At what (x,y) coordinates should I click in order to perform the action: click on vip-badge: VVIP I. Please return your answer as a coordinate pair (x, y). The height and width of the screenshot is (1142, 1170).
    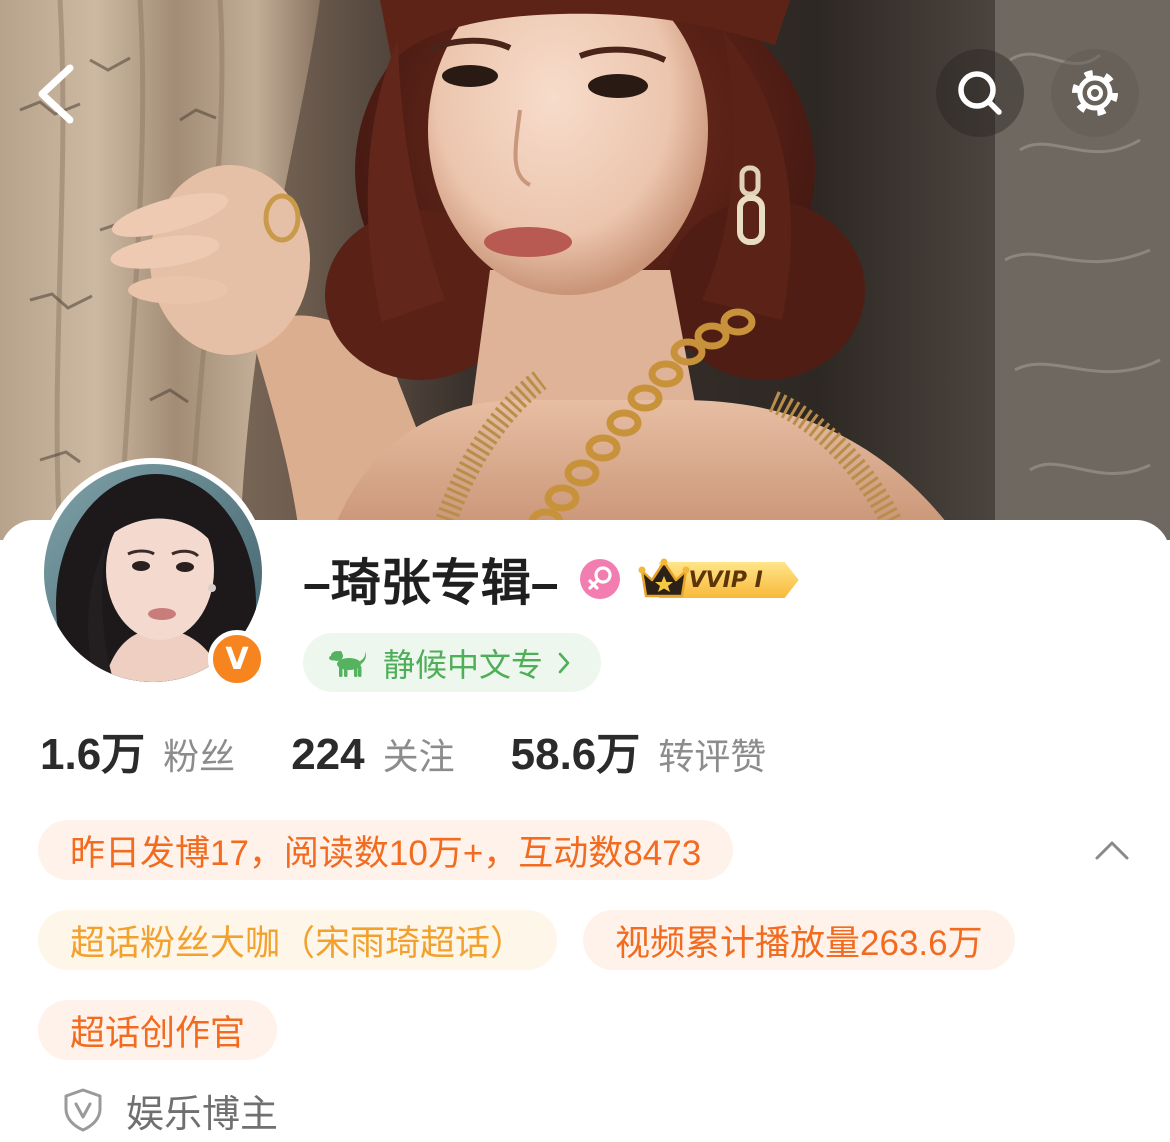
    Looking at the image, I should click on (719, 579).